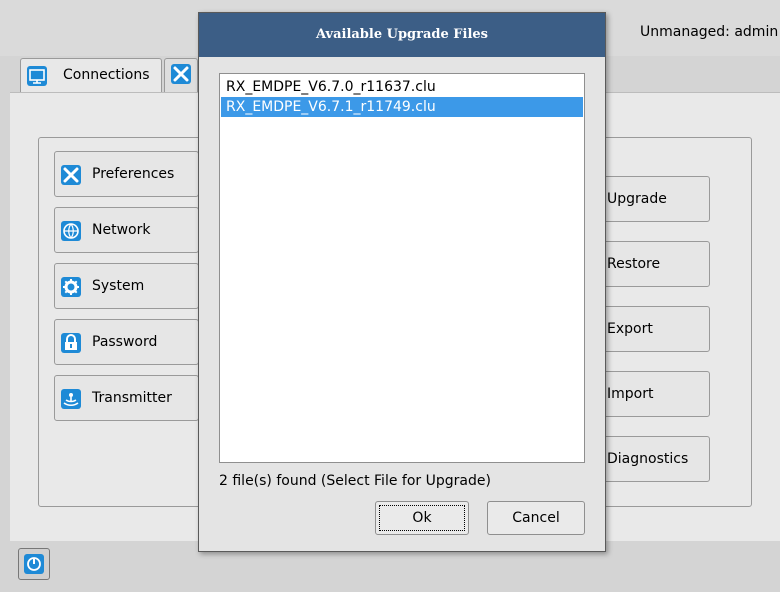 The height and width of the screenshot is (592, 780). I want to click on system-label: System, so click(118, 286).